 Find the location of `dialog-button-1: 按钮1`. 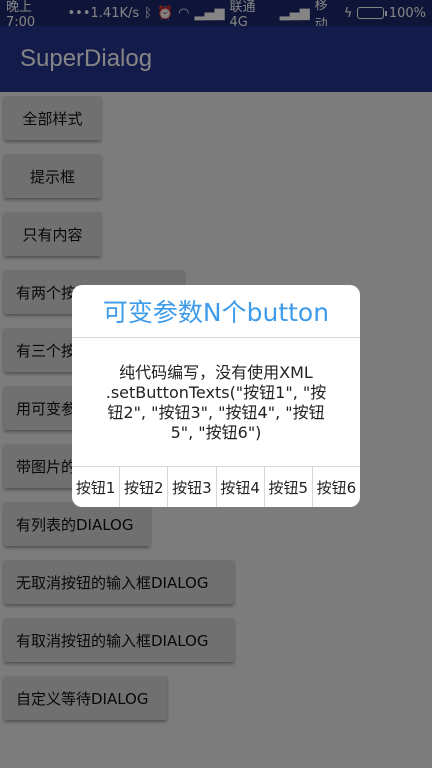

dialog-button-1: 按钮1 is located at coordinates (96, 487).